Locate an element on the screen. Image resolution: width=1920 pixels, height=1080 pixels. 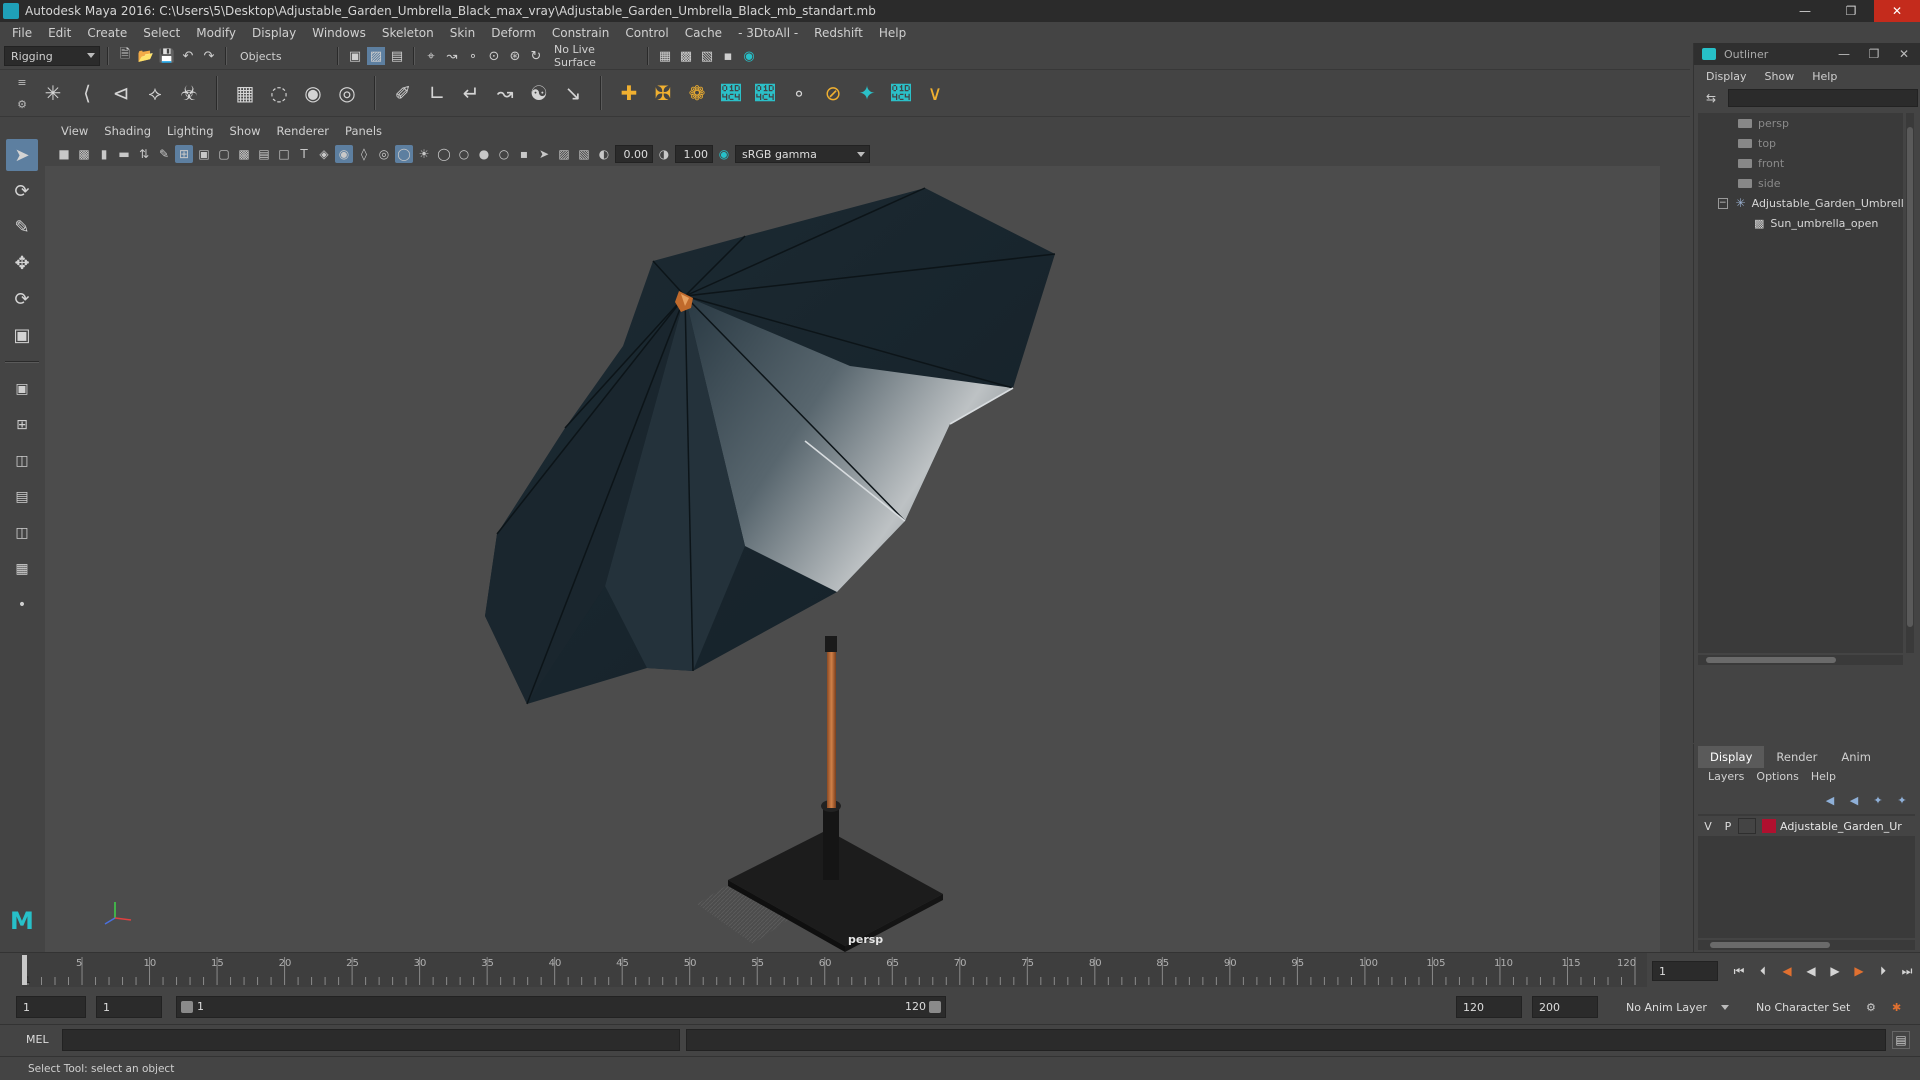
menu-modify: Modify is located at coordinates (216, 33).